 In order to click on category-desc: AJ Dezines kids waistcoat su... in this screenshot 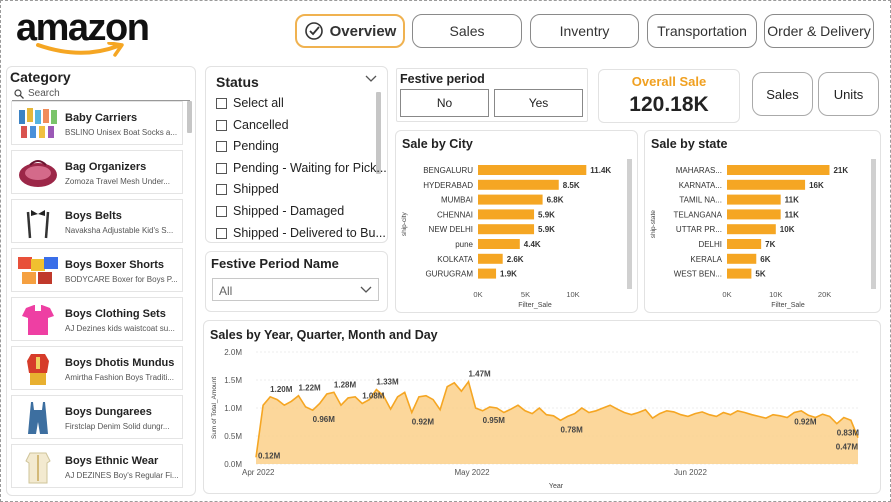, I will do `click(120, 328)`.